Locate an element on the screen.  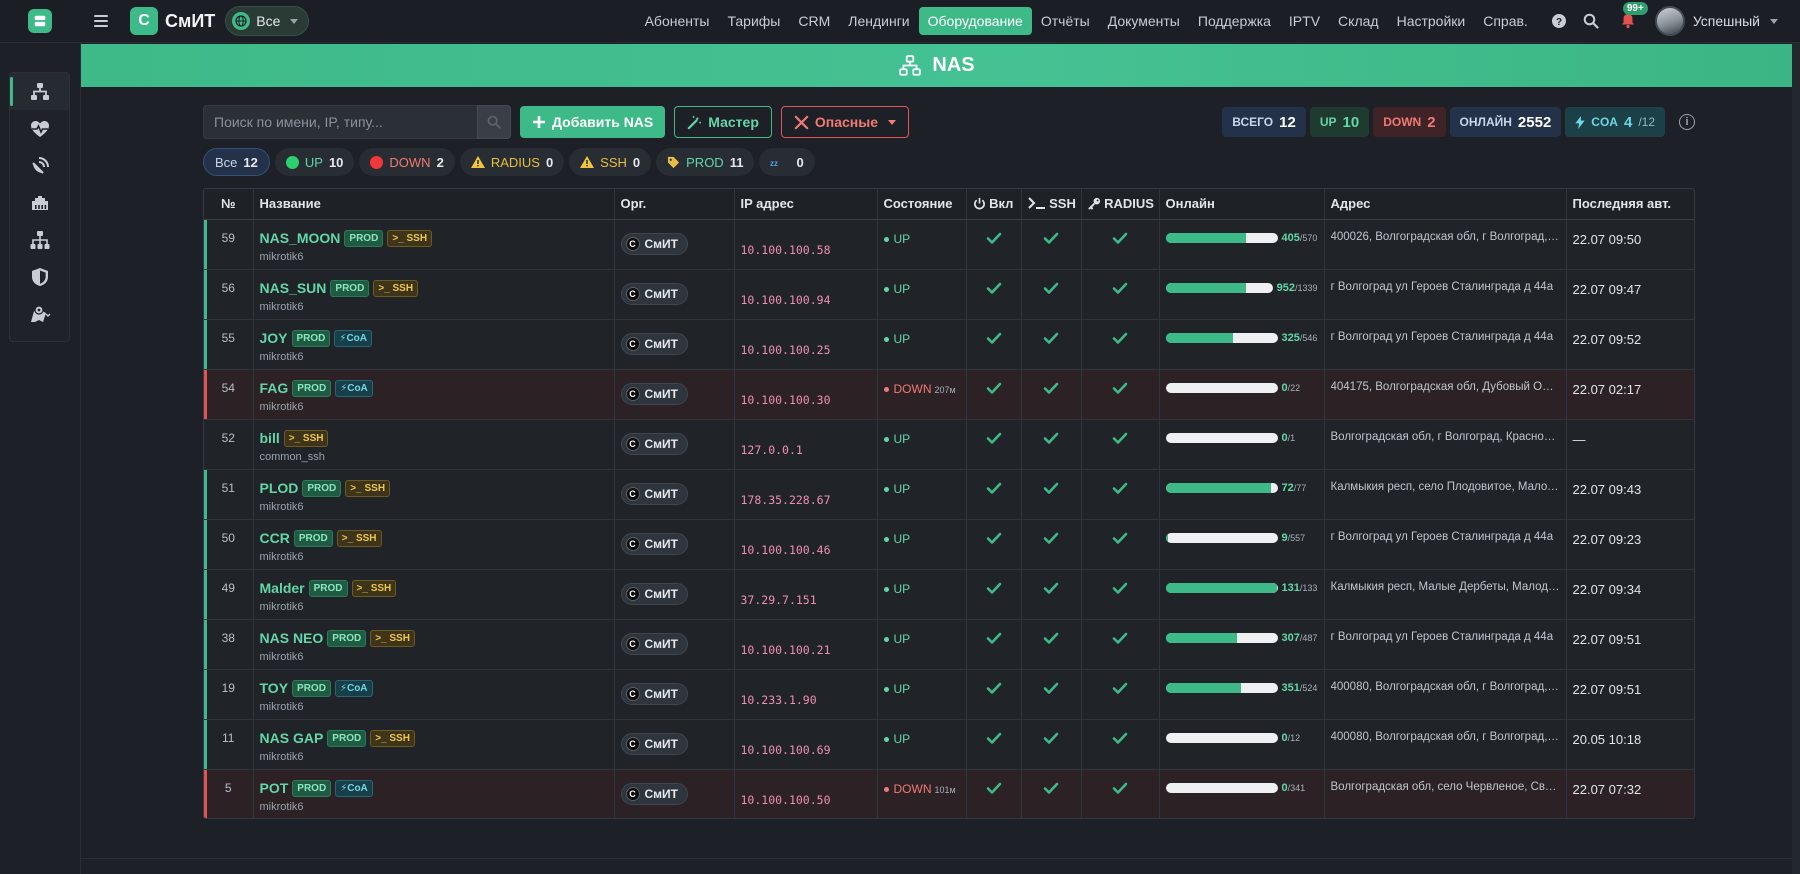
nav-item-crm: CRM is located at coordinates (814, 21).